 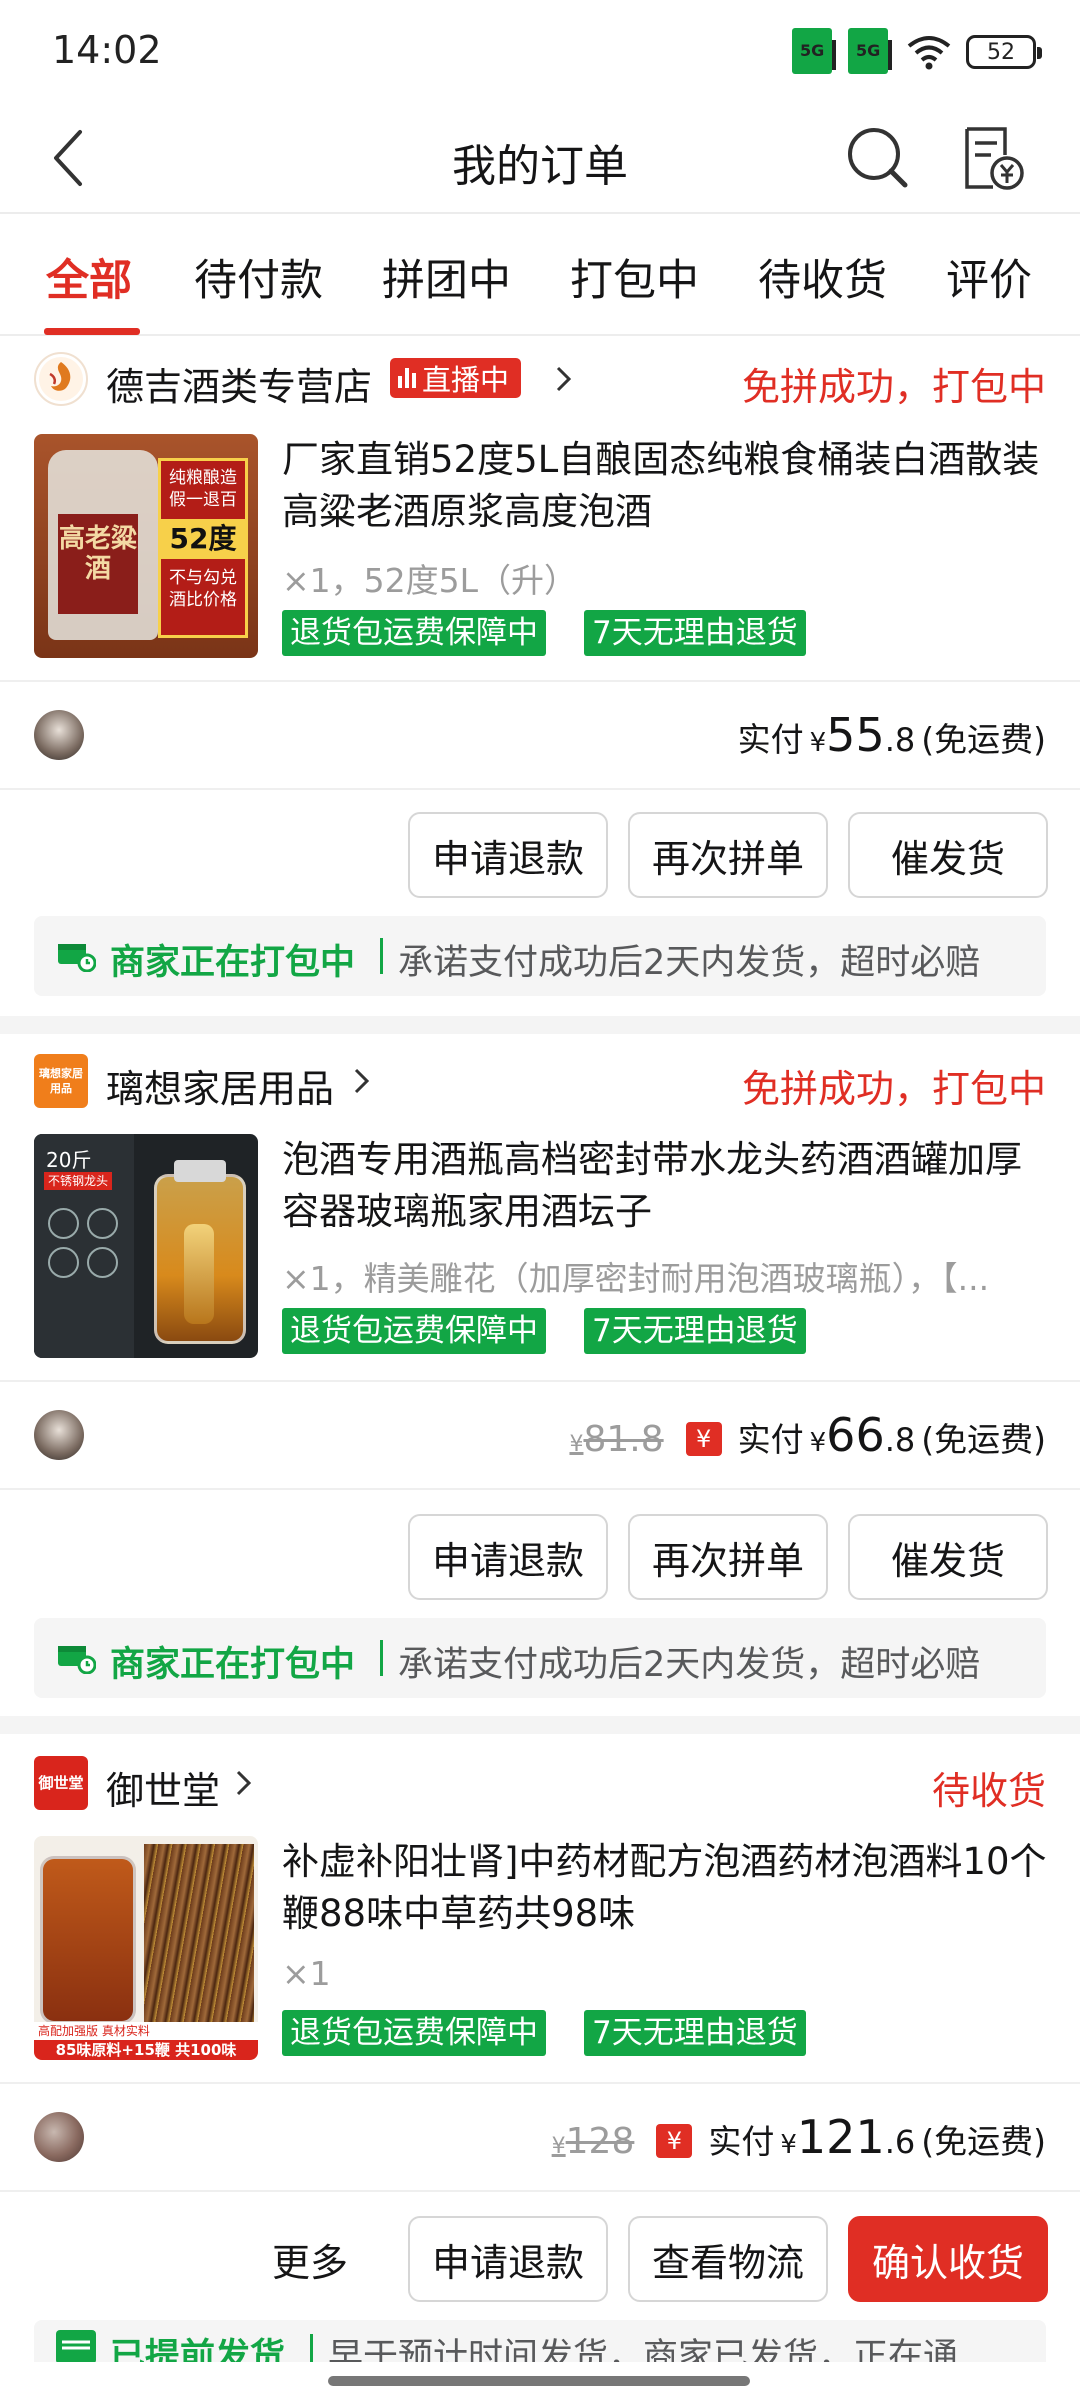 What do you see at coordinates (540, 735) in the screenshot?
I see `payment-row: 实付 ¥ 55 .8 (免运费)` at bounding box center [540, 735].